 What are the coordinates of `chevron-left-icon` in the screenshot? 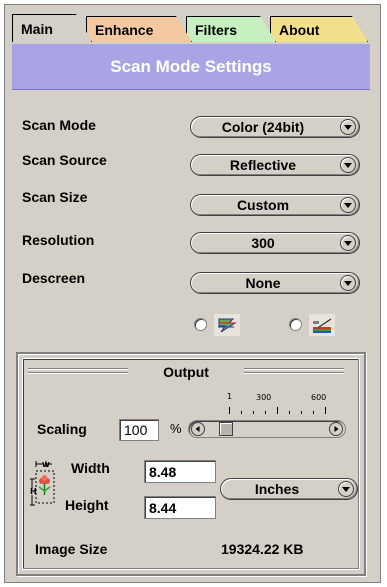 It's located at (197, 429).